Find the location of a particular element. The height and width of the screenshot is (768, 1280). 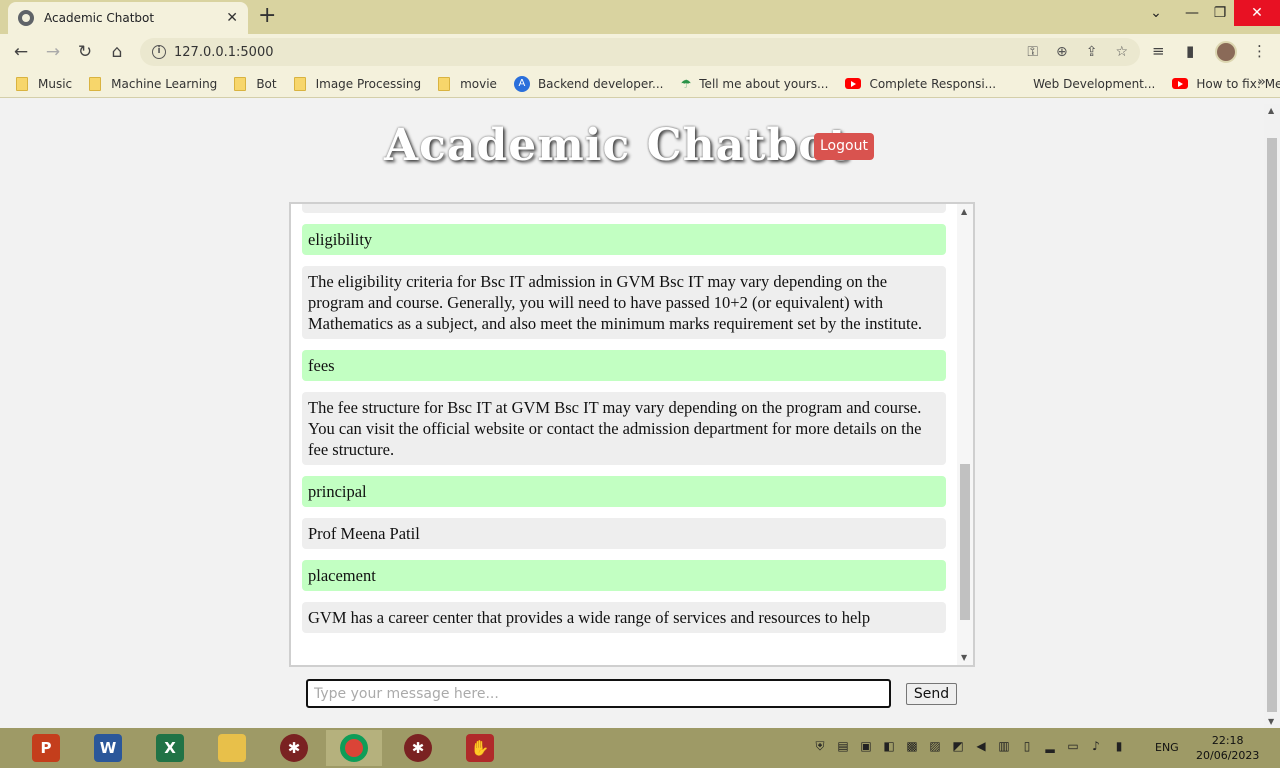

page-scroll-thumb is located at coordinates (1272, 425).